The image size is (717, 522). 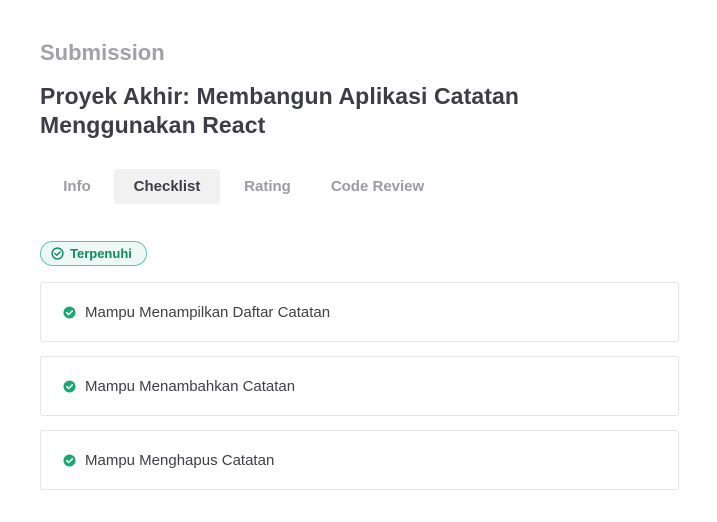 What do you see at coordinates (267, 186) in the screenshot?
I see `tab-rating: Rating` at bounding box center [267, 186].